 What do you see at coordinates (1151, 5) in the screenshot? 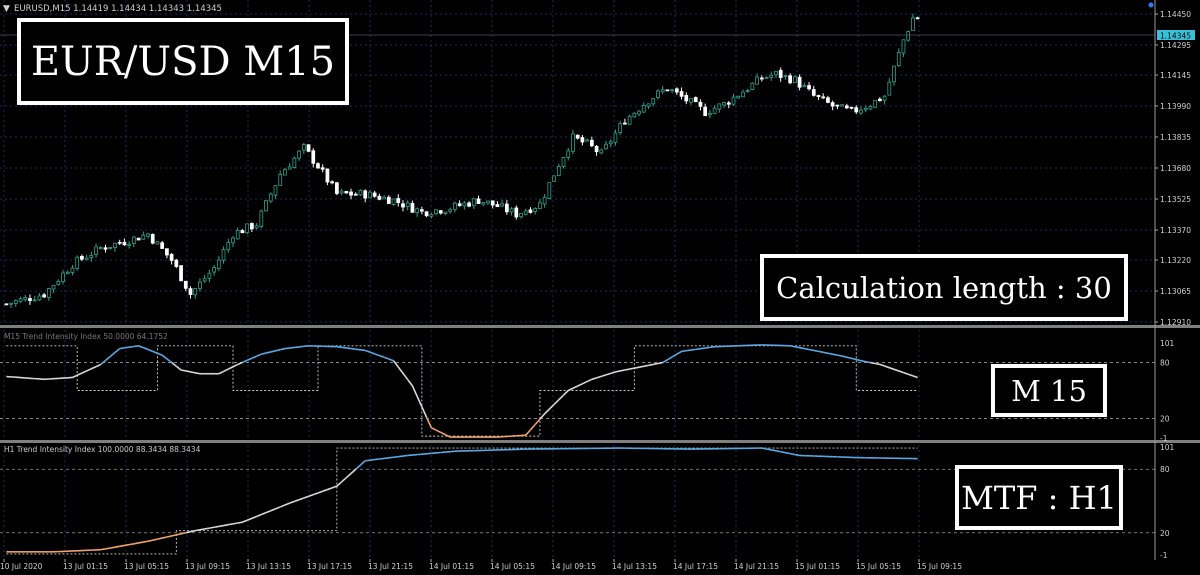
I see `price-marker` at bounding box center [1151, 5].